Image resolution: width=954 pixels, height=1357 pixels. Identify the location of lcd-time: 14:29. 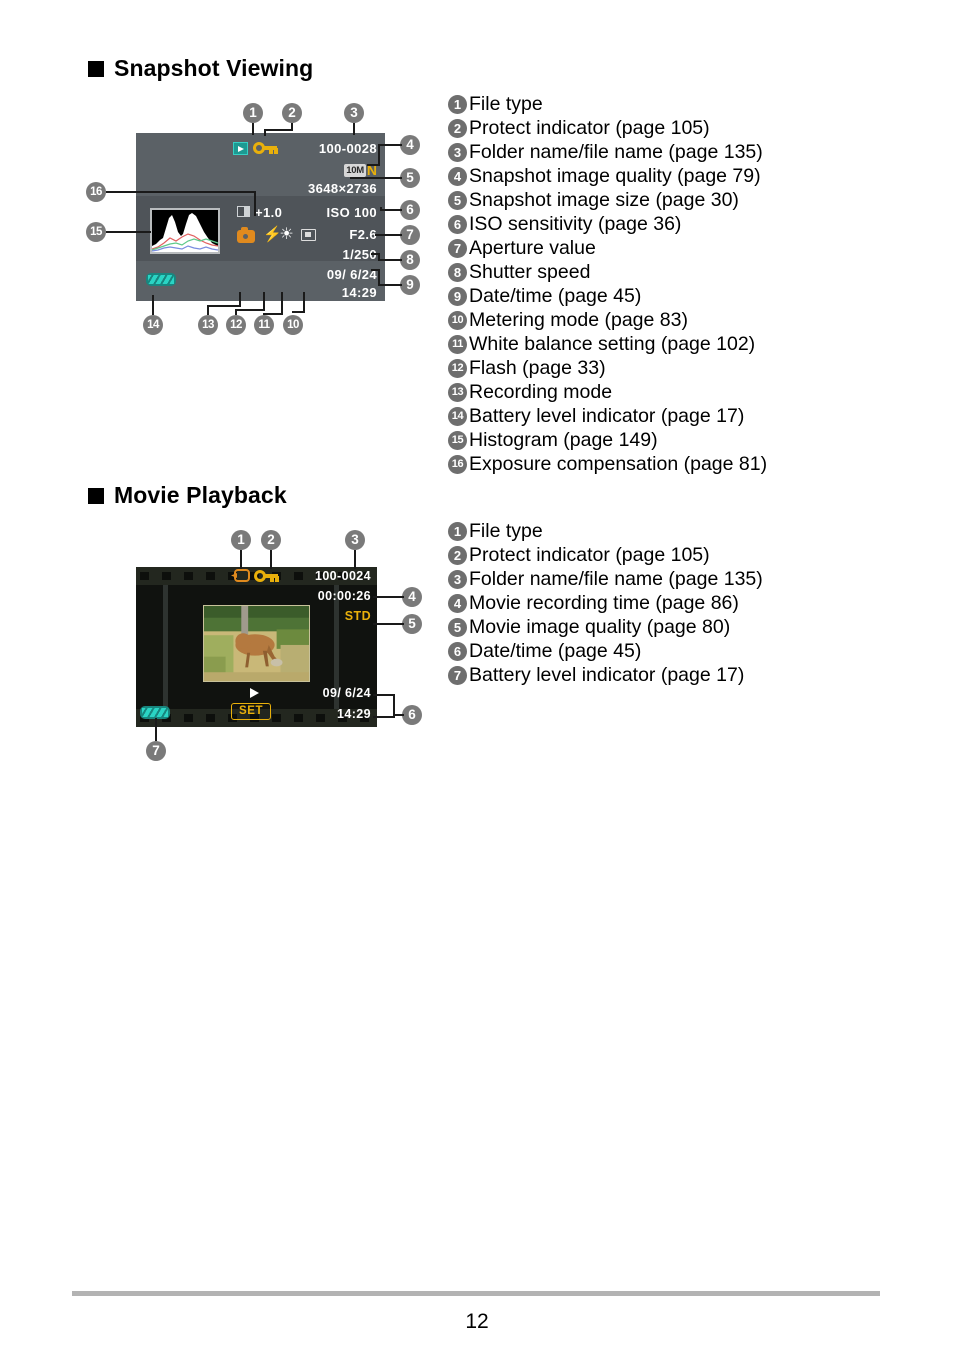
(359, 292).